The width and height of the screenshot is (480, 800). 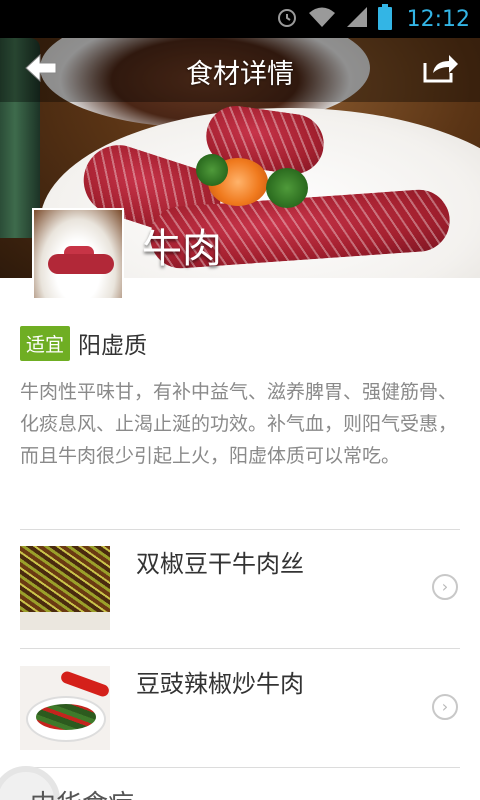 I want to click on footer-text: 中华食疗, so click(x=82, y=792).